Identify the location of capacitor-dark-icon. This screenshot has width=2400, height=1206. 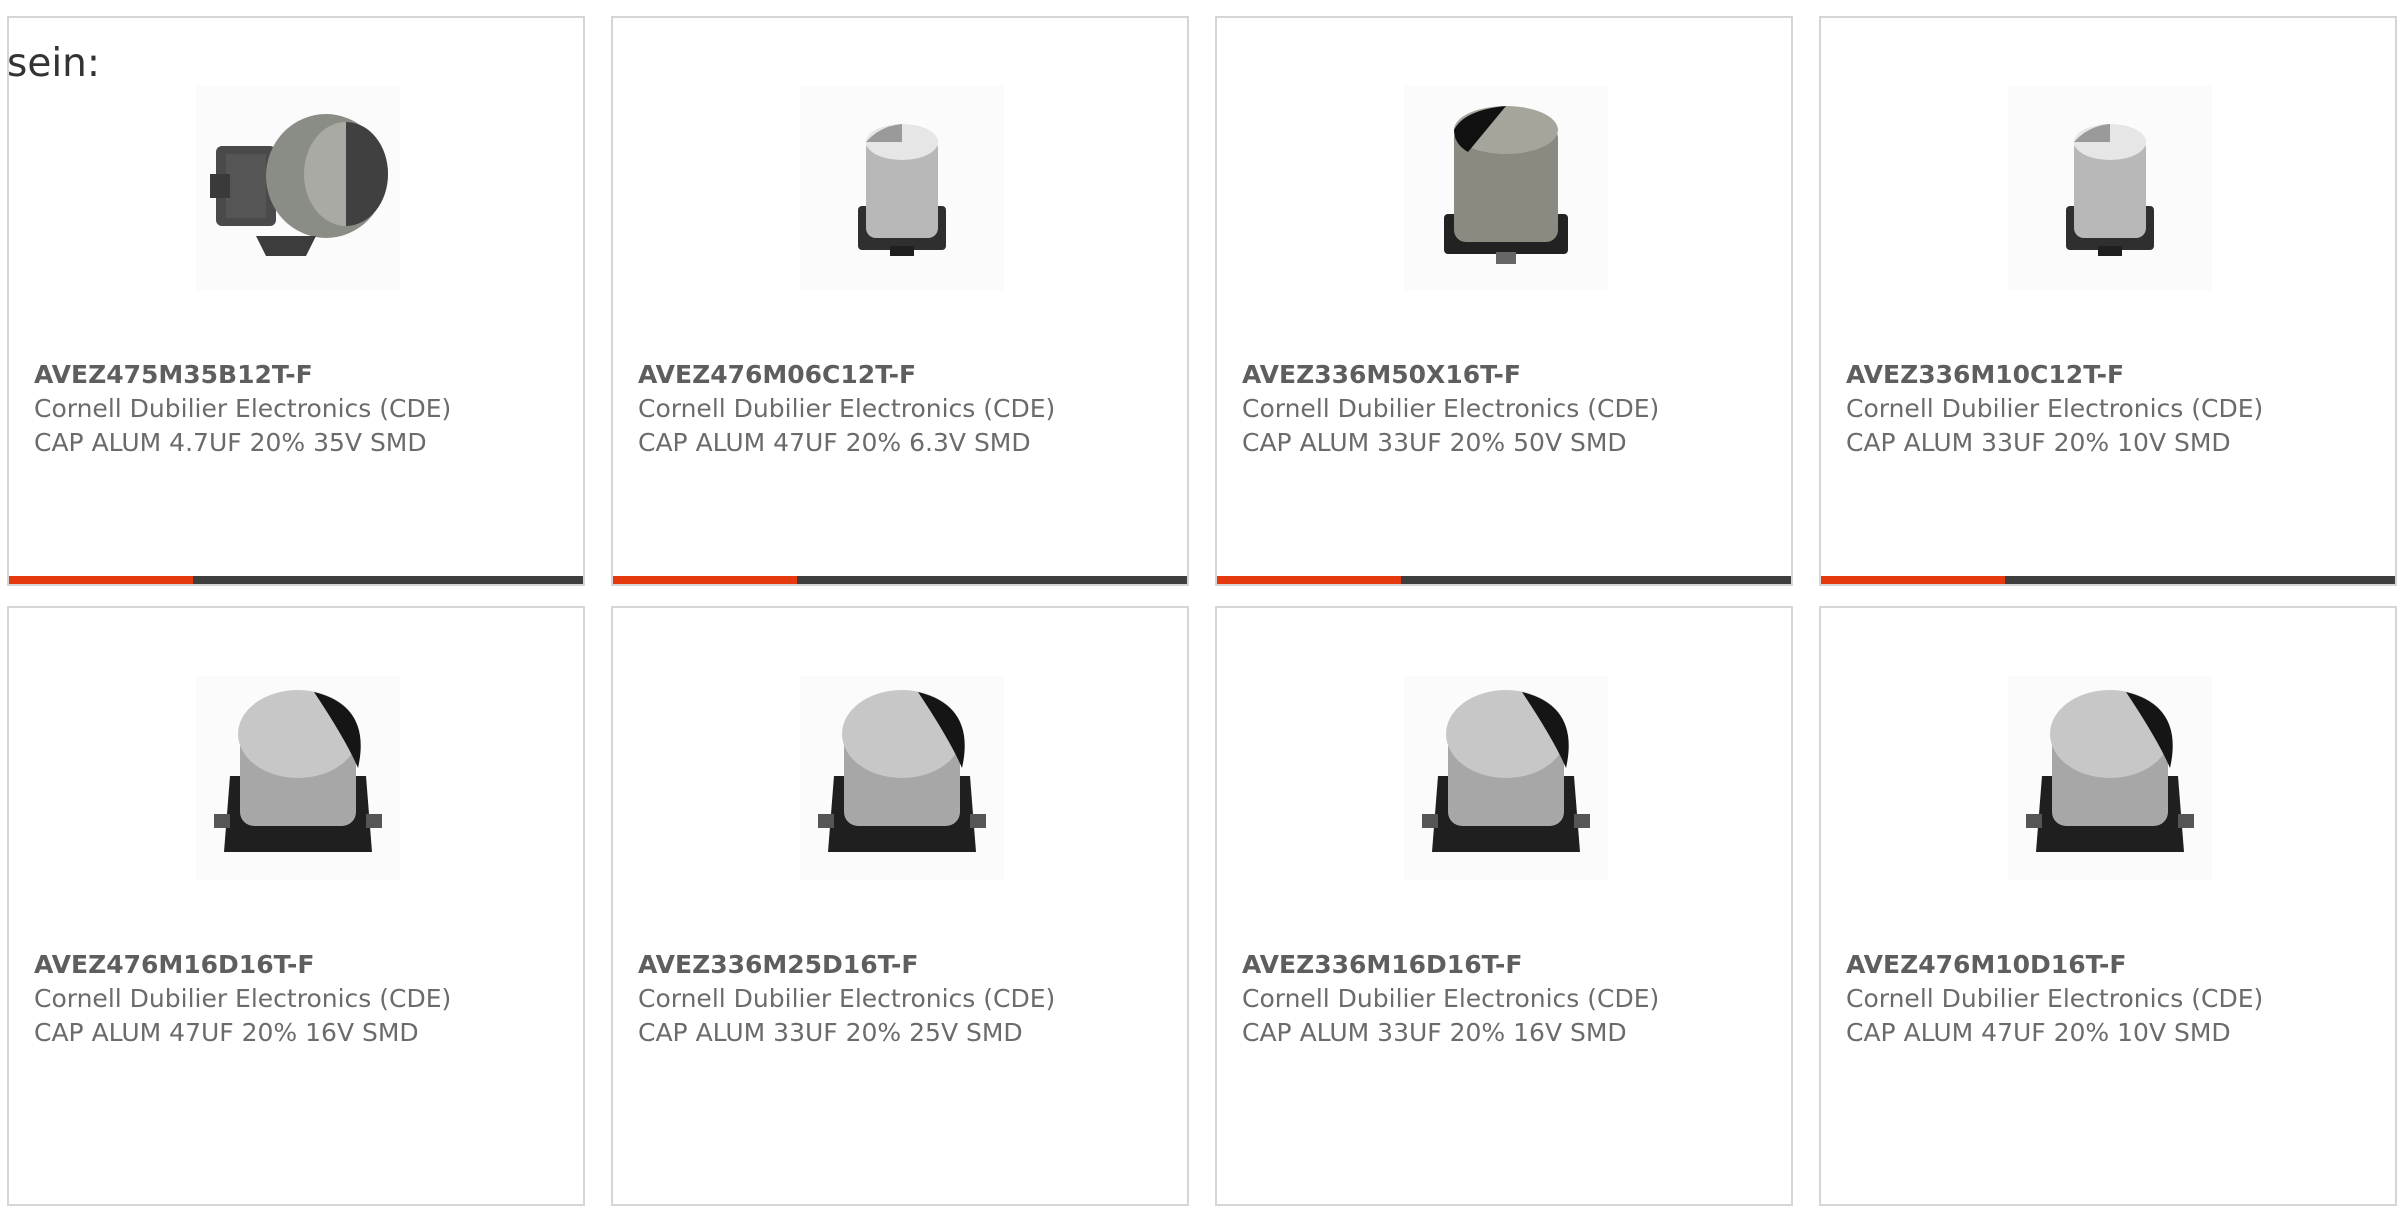
(1506, 188).